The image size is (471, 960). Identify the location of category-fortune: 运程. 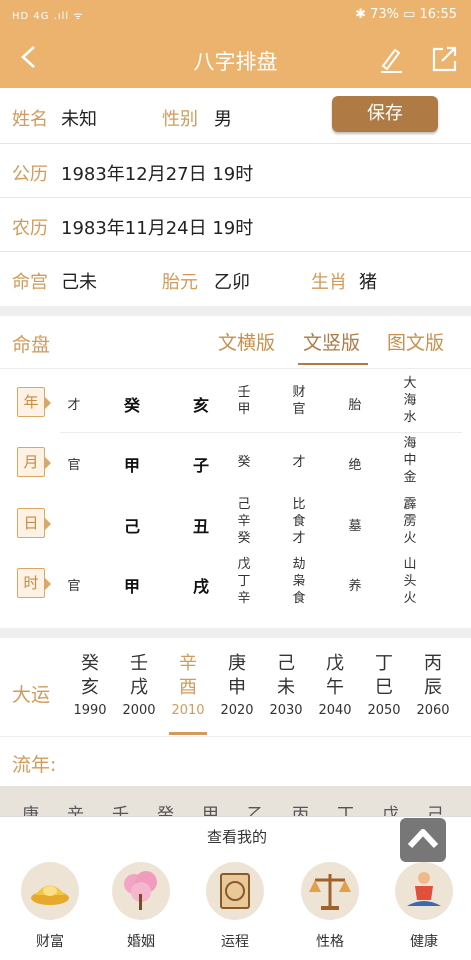
(235, 906).